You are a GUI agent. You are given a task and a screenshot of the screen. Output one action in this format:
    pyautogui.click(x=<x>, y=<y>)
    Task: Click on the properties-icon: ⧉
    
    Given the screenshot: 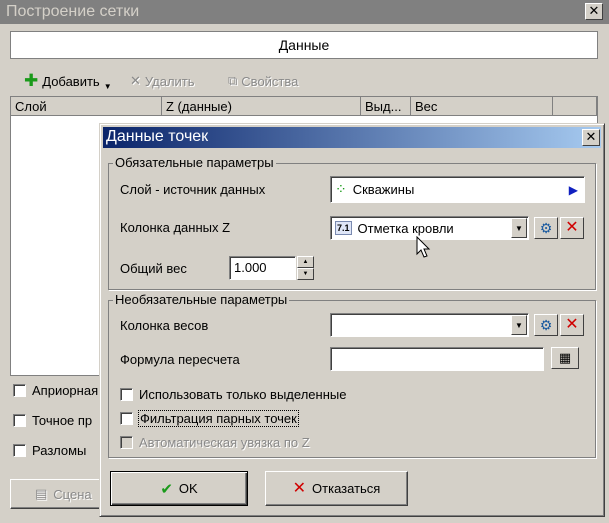 What is the action you would take?
    pyautogui.click(x=233, y=80)
    